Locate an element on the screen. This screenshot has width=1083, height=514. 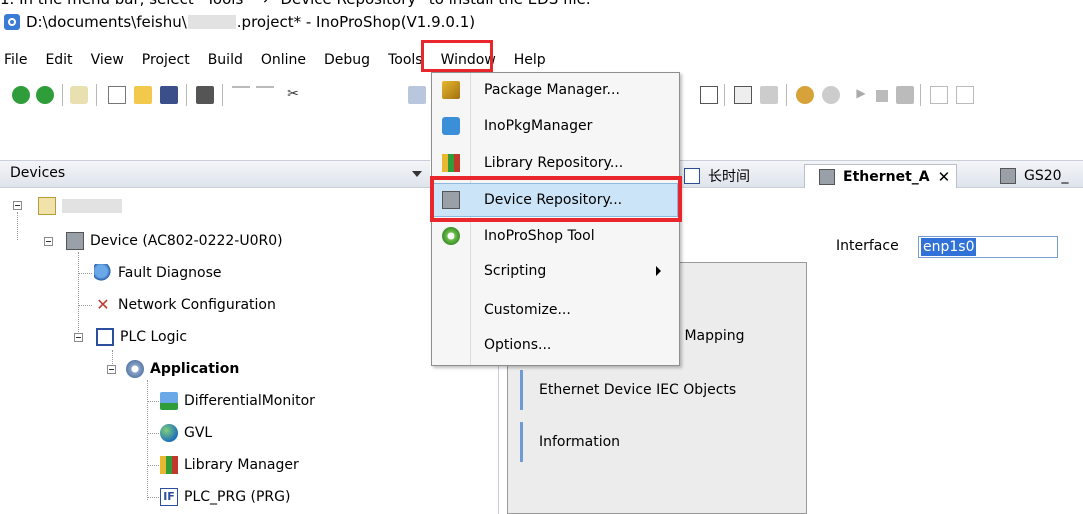
edit-icon is located at coordinates (905, 95).